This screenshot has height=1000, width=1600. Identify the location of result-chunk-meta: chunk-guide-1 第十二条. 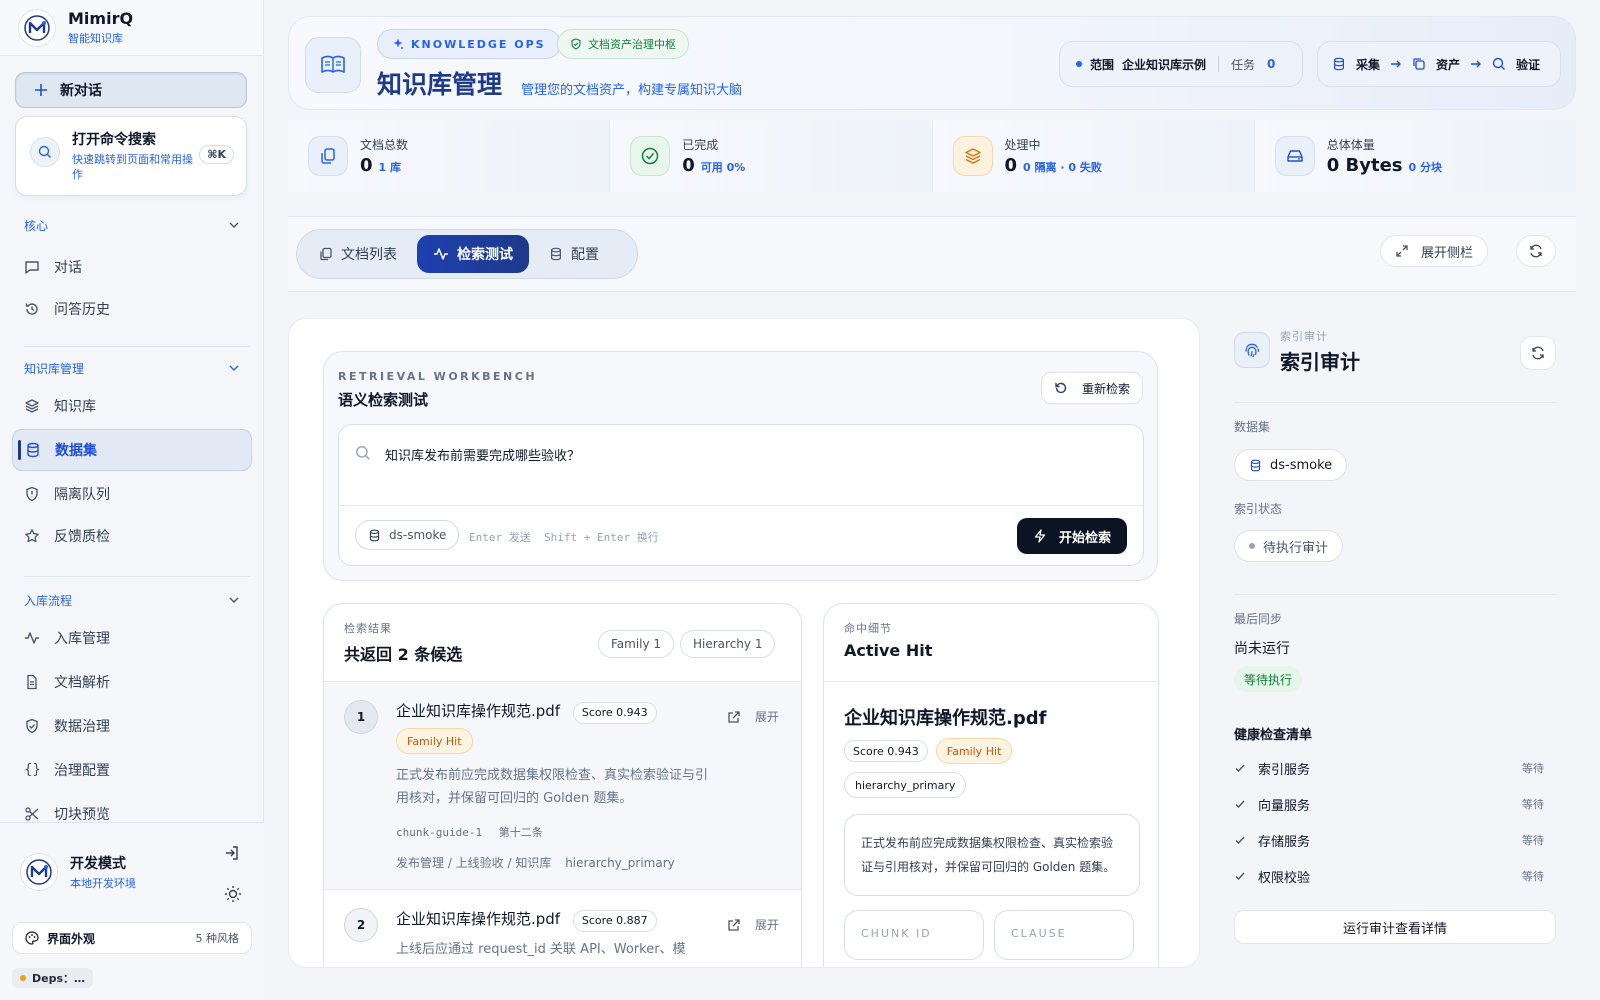
(469, 832).